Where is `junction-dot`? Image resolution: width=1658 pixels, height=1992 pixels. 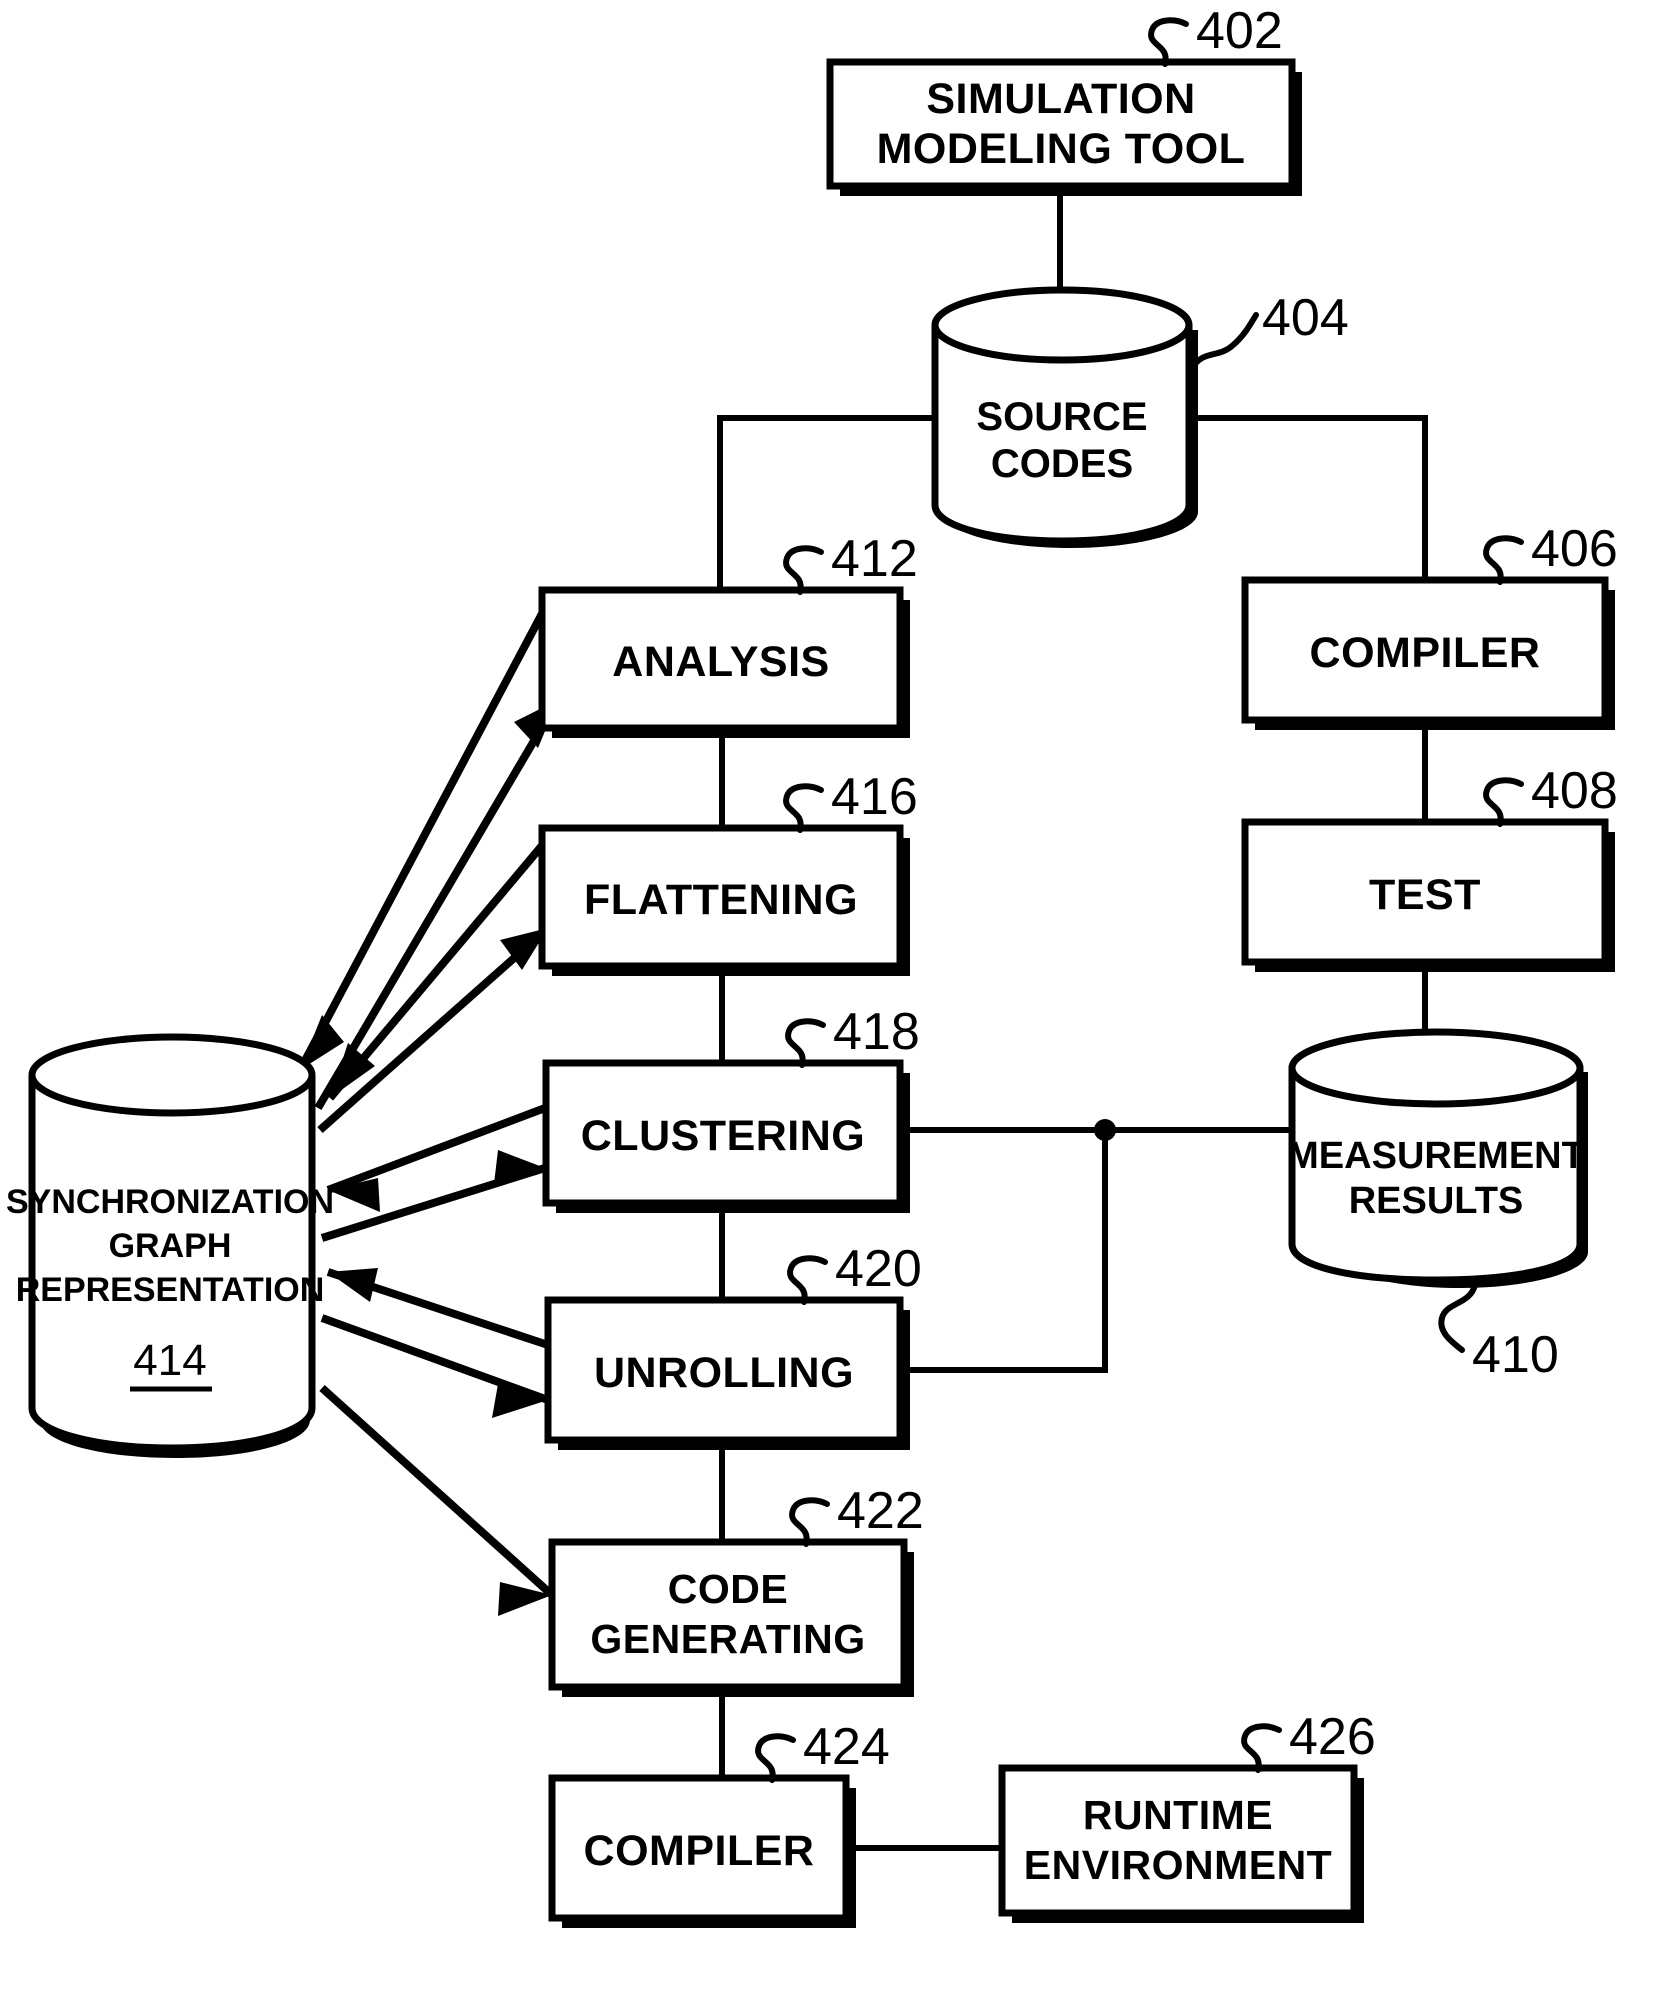 junction-dot is located at coordinates (1105, 1130).